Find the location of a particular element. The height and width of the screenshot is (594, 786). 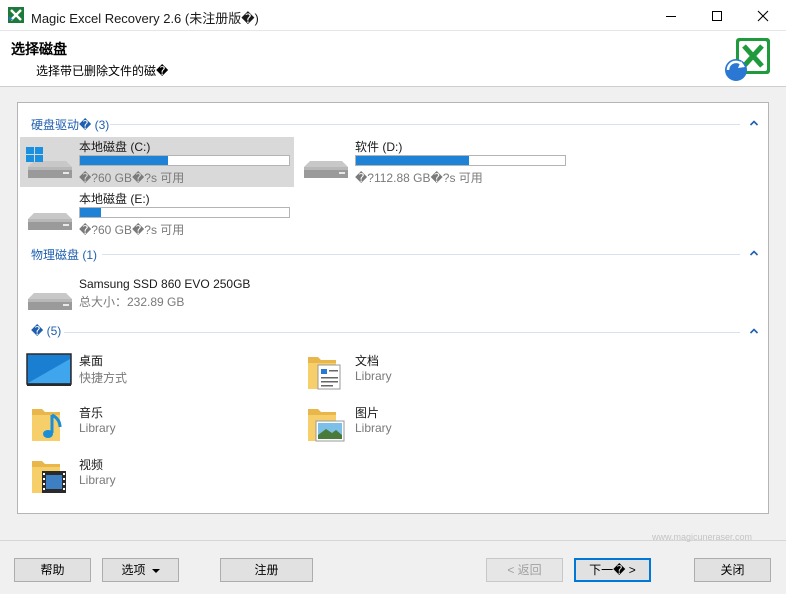

folder-name: 文档 is located at coordinates (367, 361).